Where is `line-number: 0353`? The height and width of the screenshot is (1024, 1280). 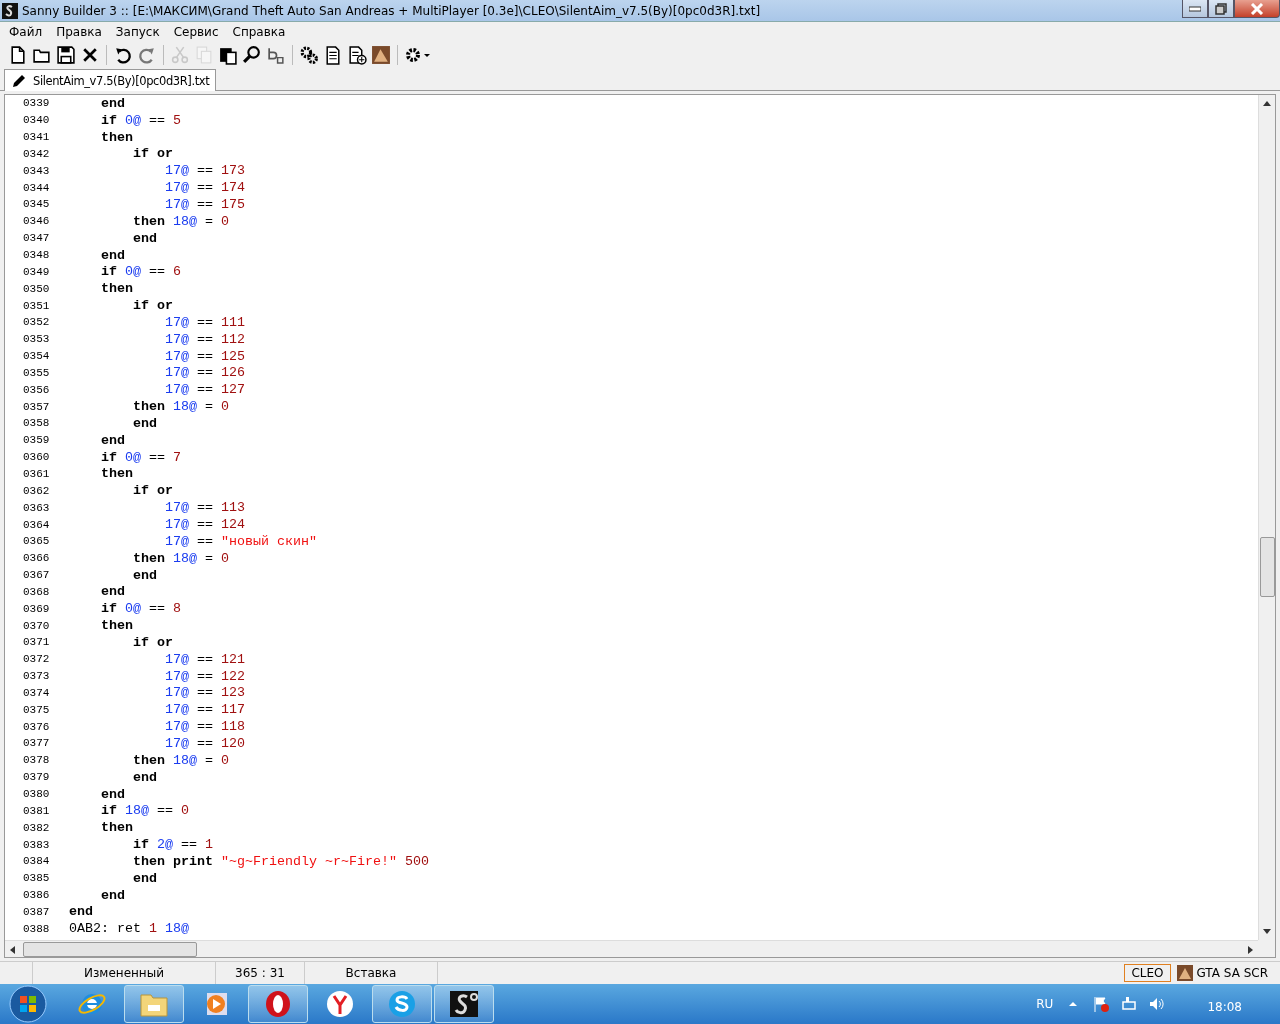
line-number: 0353 is located at coordinates (36, 339).